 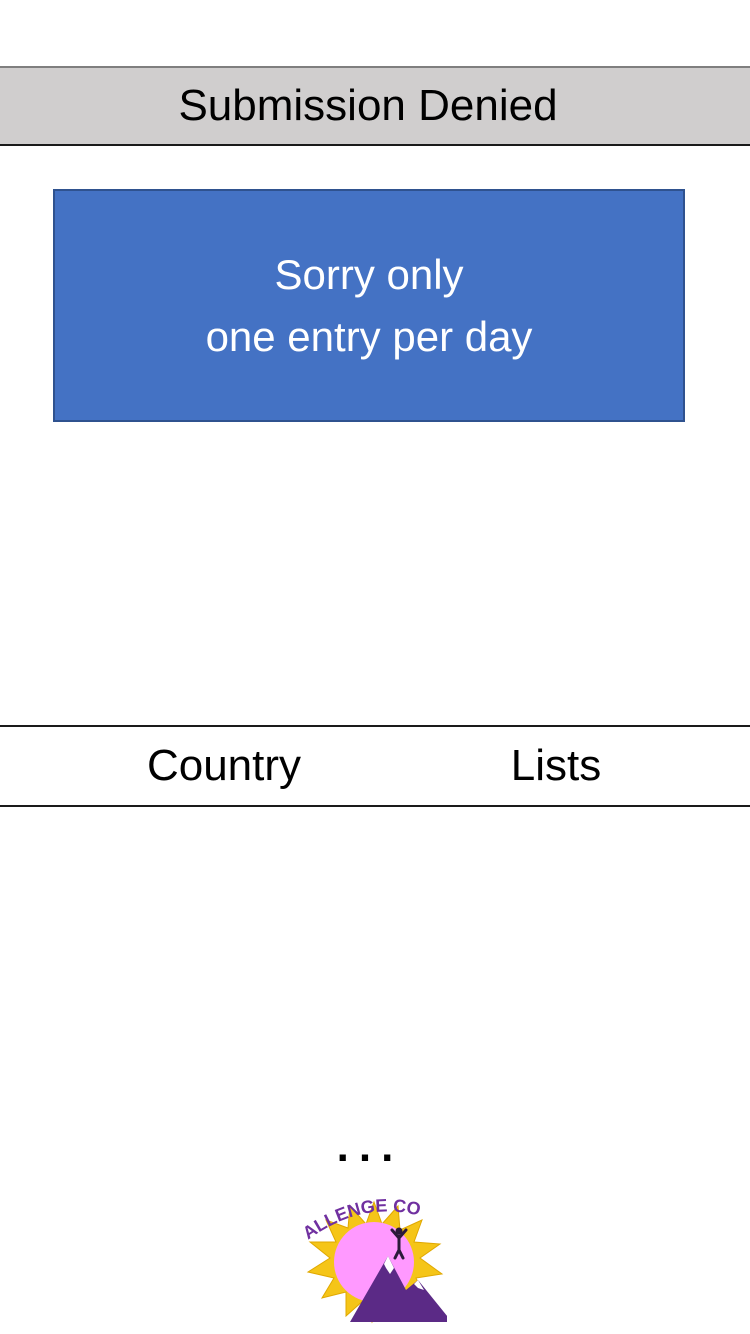 What do you see at coordinates (369, 274) in the screenshot?
I see `message-line-1: Sorry only` at bounding box center [369, 274].